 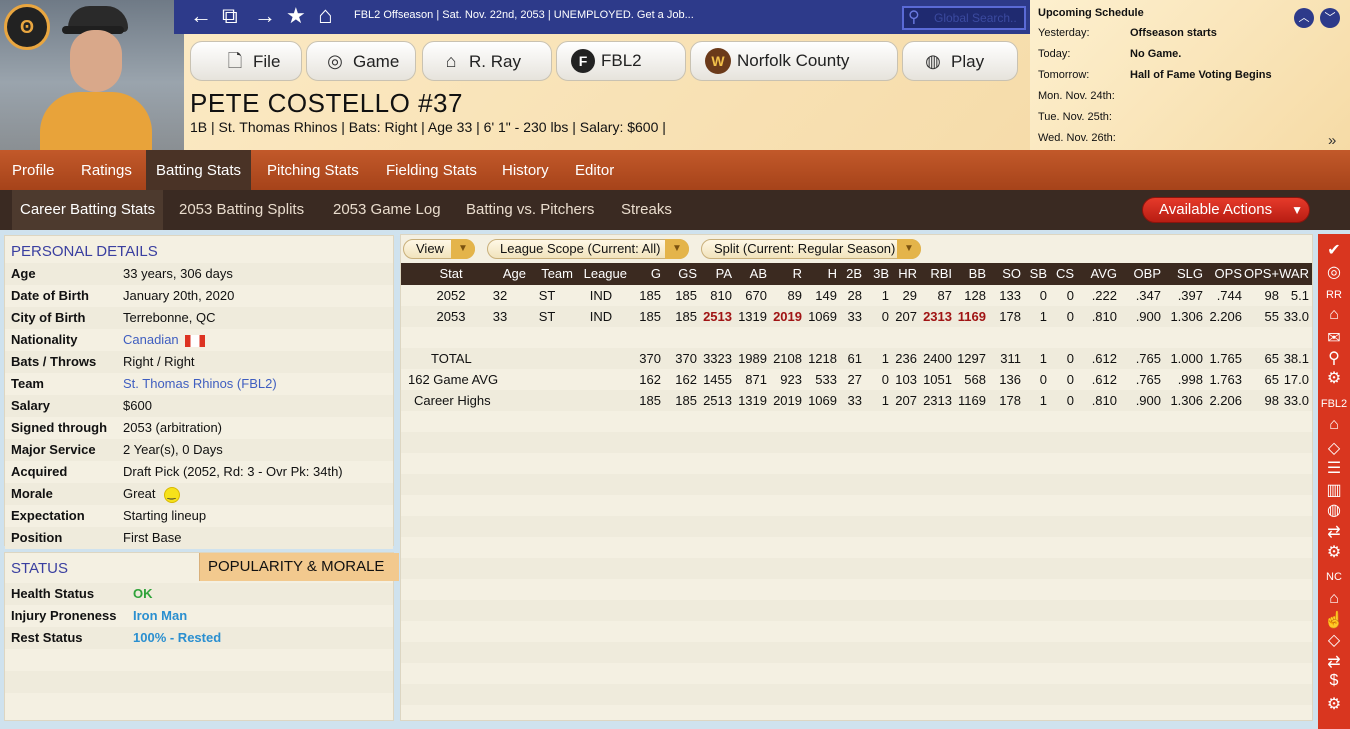 I want to click on mail-icon: ✉, so click(x=1334, y=338).